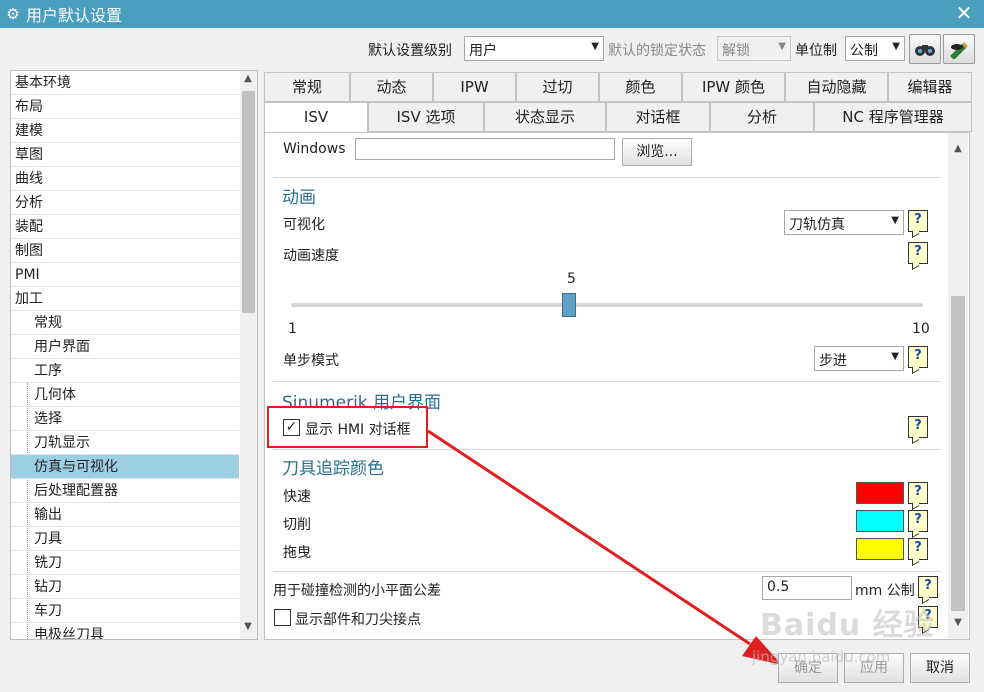  What do you see at coordinates (604, 547) in the screenshot?
I see `annotation-arrow` at bounding box center [604, 547].